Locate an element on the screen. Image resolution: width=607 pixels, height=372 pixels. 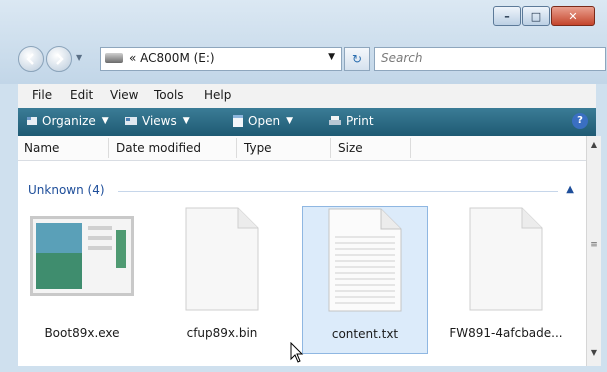
mouse-cursor-icon is located at coordinates (297, 352).